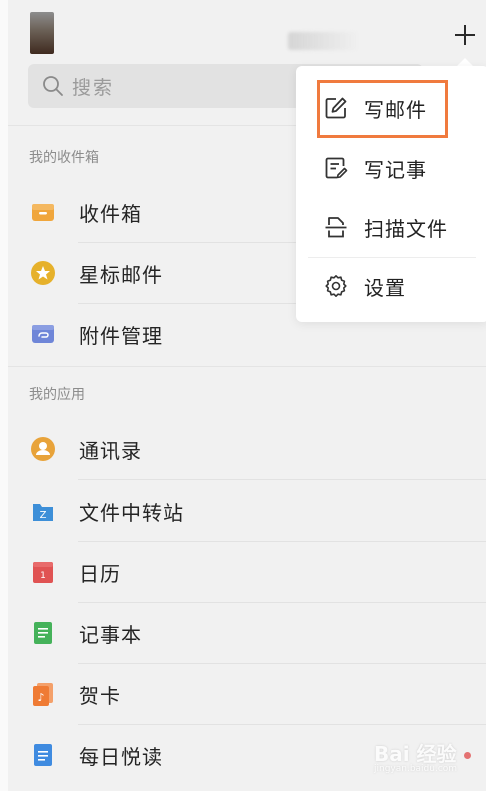  I want to click on menu-item-label: 写邮件, so click(395, 109).